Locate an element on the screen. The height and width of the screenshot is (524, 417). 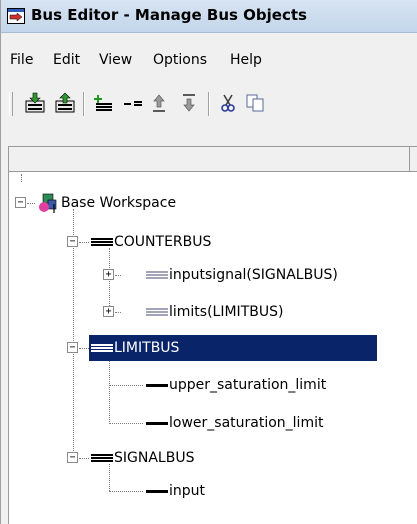
toolbar-grip is located at coordinates (11, 104).